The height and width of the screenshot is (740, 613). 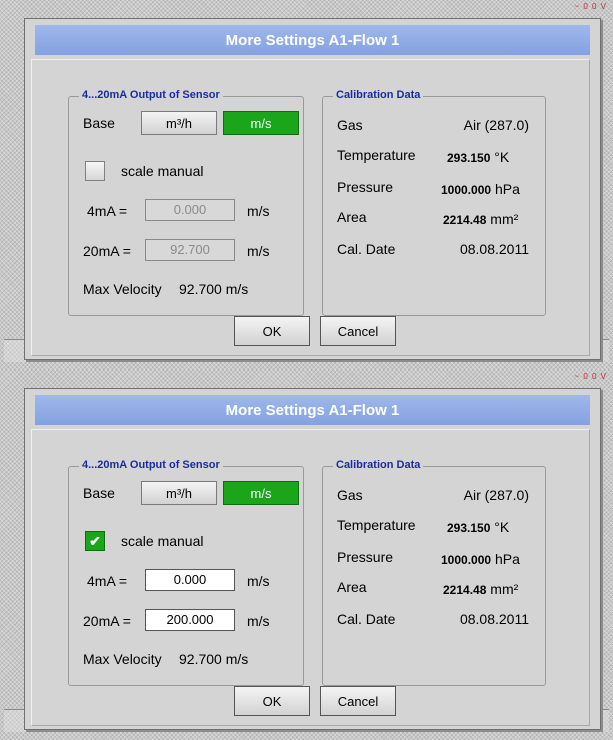 I want to click on 20ma-input: 200.000, so click(x=190, y=620).